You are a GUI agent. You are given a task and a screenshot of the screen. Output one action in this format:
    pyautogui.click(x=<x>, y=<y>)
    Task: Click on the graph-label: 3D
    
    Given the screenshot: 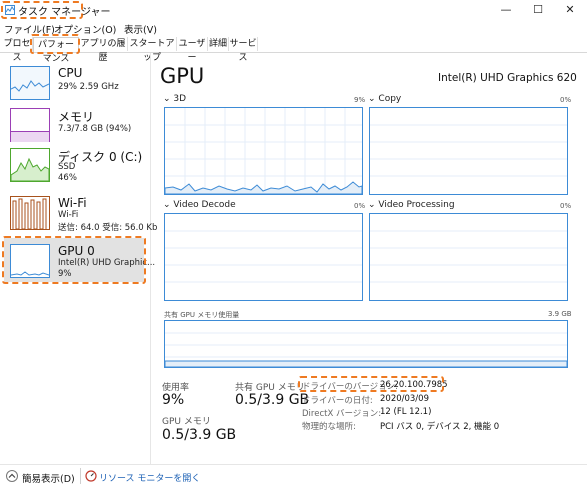 What is the action you would take?
    pyautogui.click(x=180, y=99)
    